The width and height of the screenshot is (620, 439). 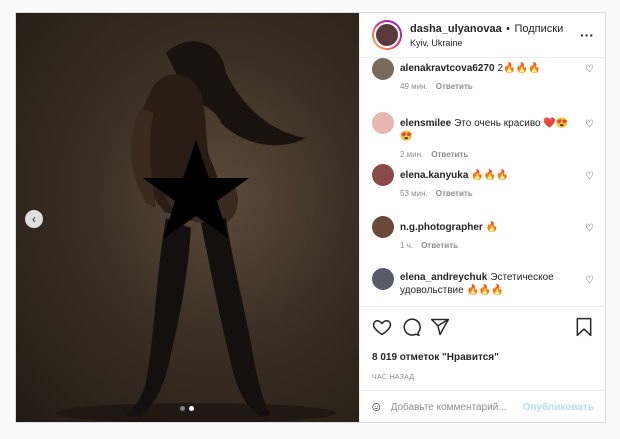 I want to click on carousel-prev-button: ‹, so click(x=34, y=219).